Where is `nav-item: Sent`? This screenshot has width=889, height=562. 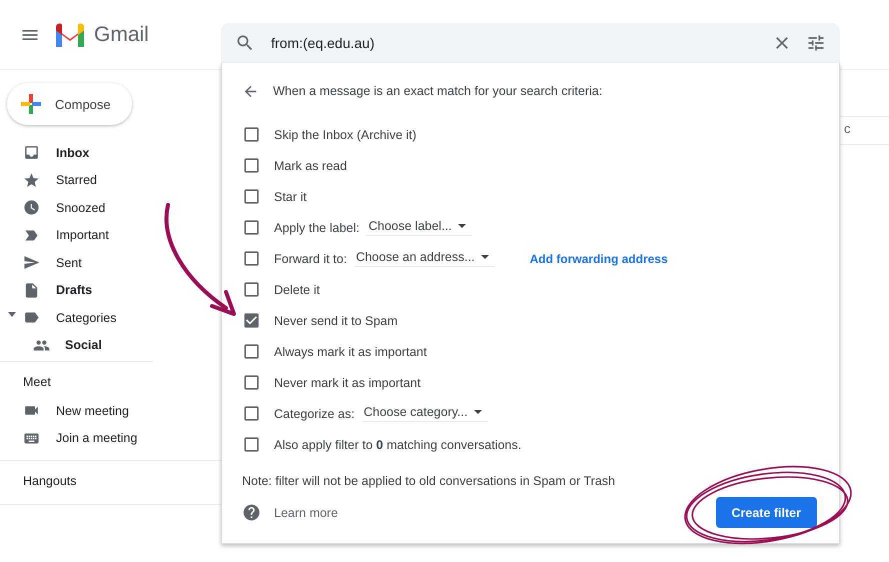 nav-item: Sent is located at coordinates (76, 262).